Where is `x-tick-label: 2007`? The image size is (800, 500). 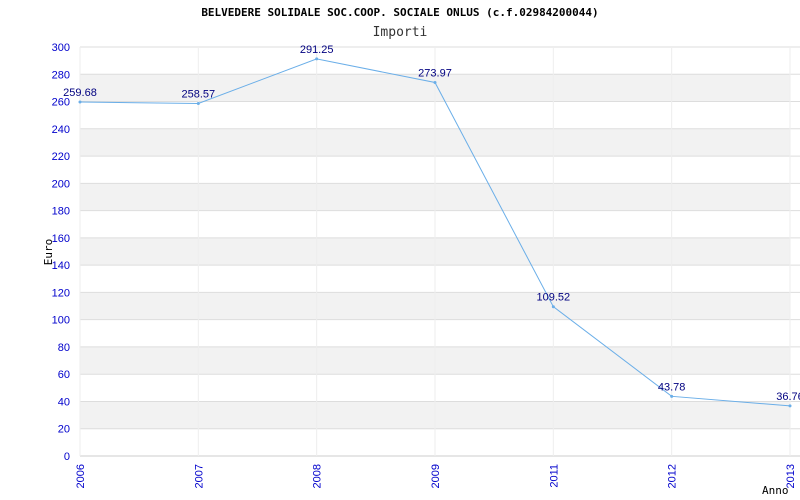
x-tick-label: 2007 is located at coordinates (199, 476).